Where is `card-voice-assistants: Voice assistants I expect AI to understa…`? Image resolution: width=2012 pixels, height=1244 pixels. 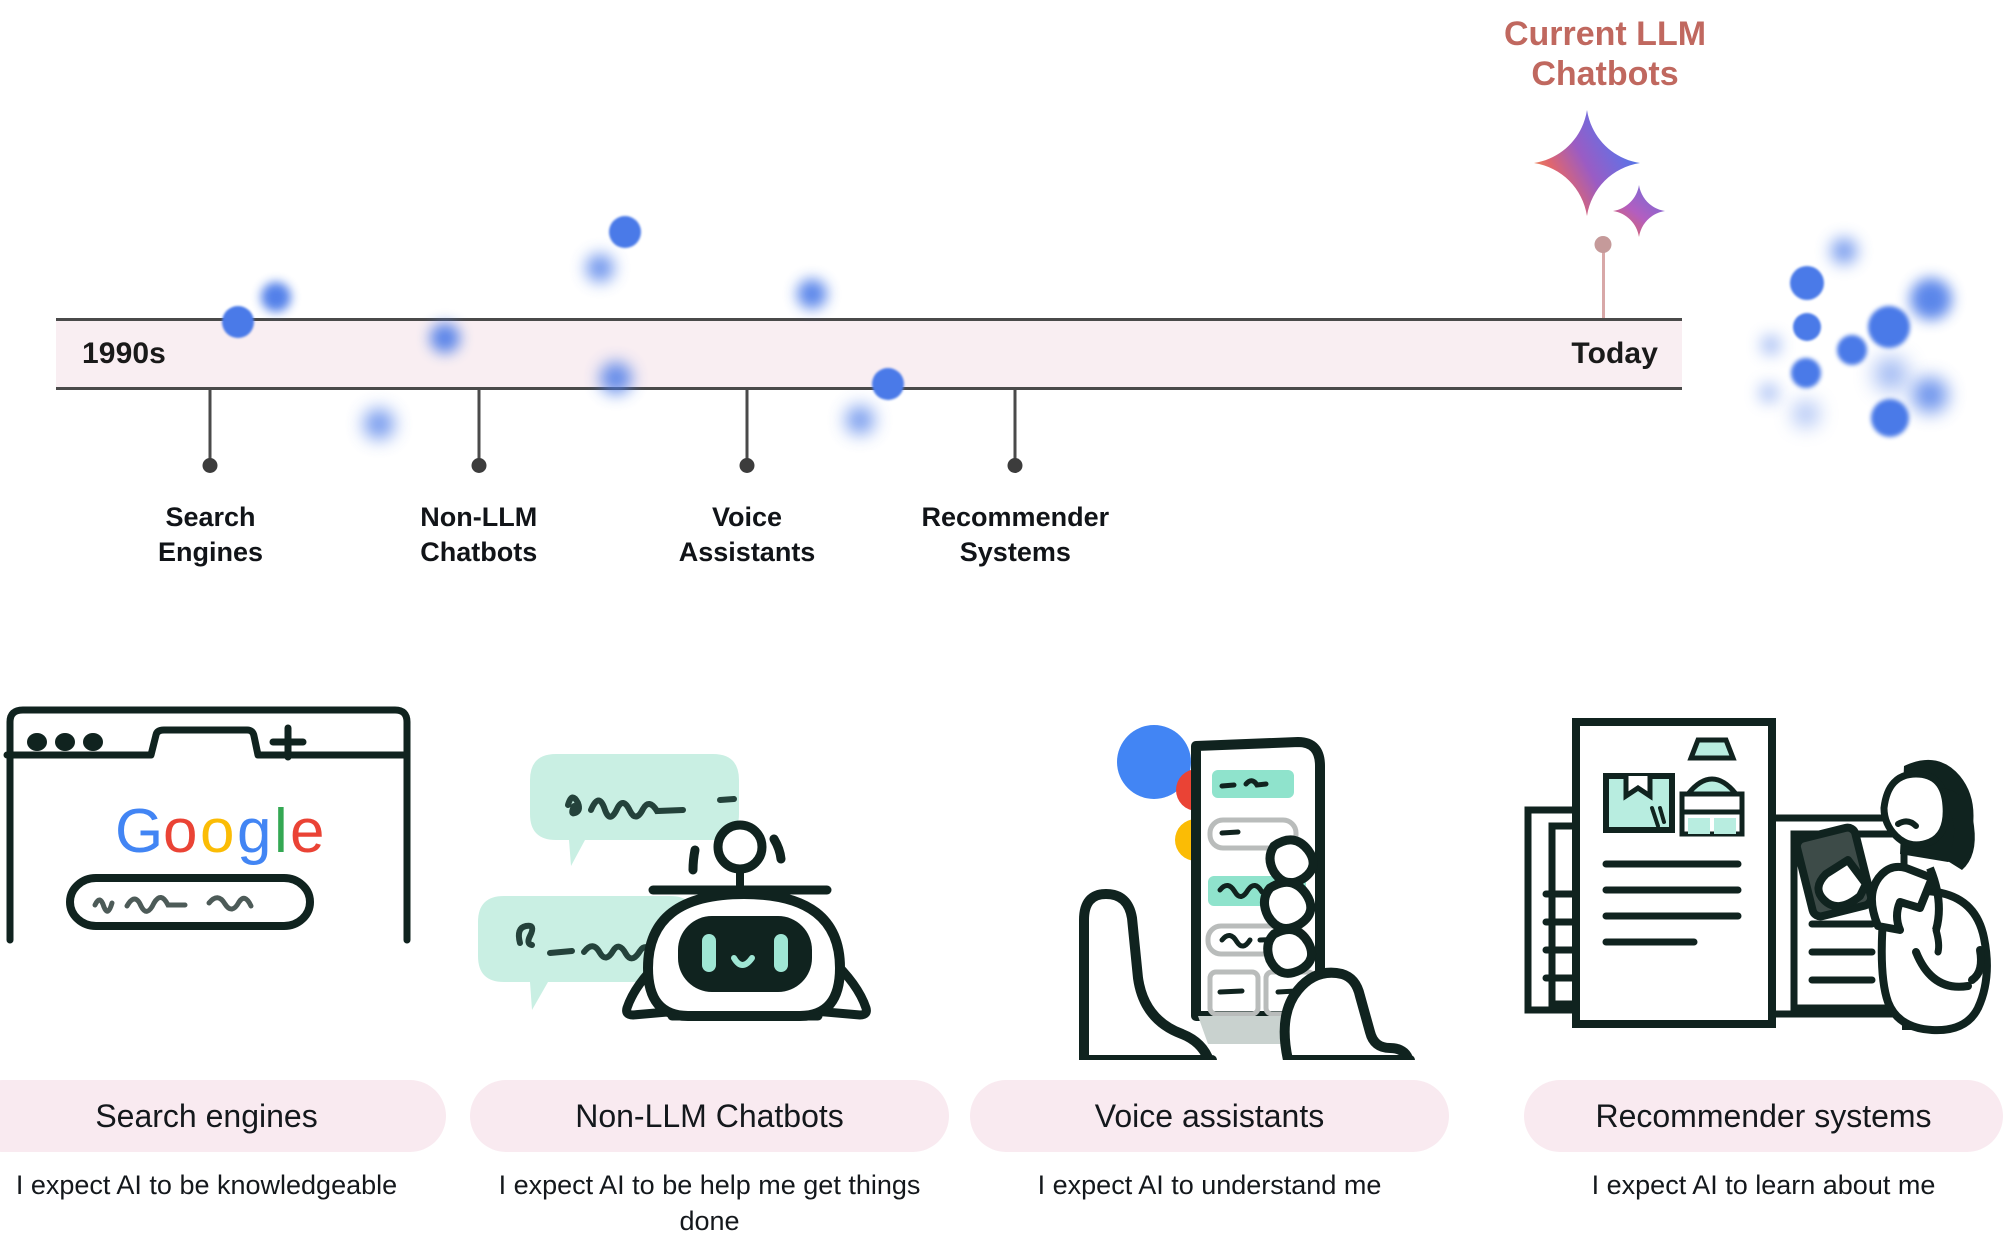 card-voice-assistants: Voice assistants I expect AI to understa… is located at coordinates (1209, 970).